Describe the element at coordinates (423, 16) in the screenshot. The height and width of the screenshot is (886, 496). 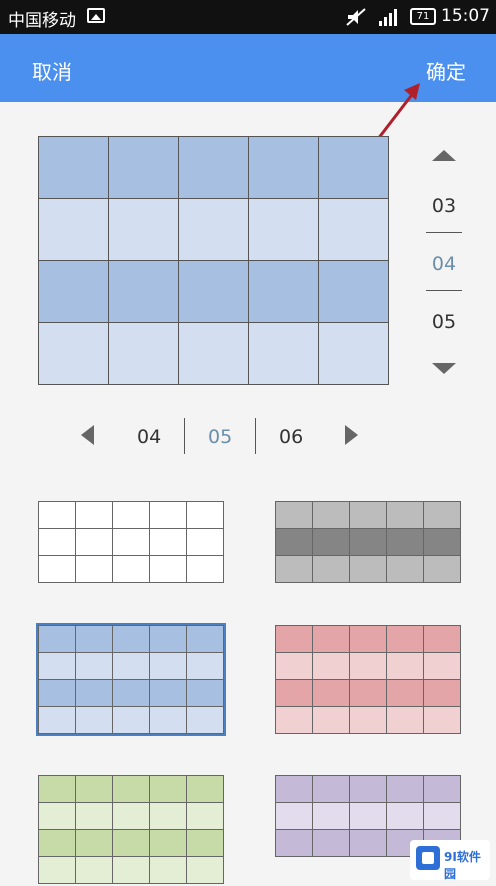
I see `battery-icon: 71` at that location.